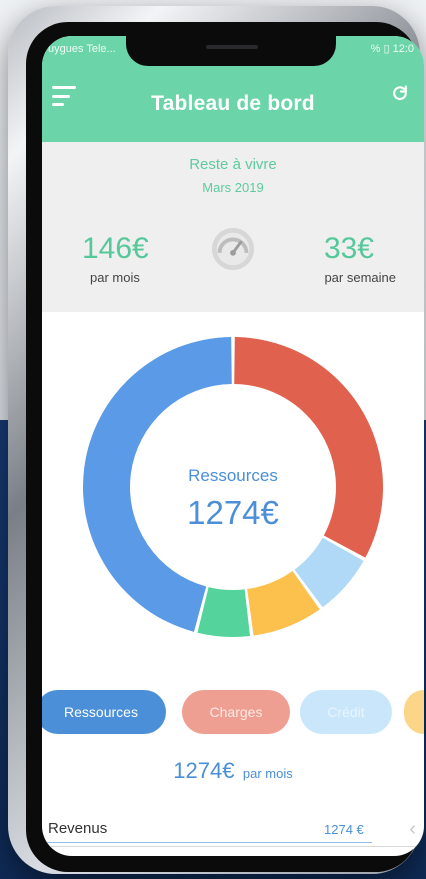 This screenshot has height=879, width=426. What do you see at coordinates (233, 187) in the screenshot?
I see `period-month: Mars 2019` at bounding box center [233, 187].